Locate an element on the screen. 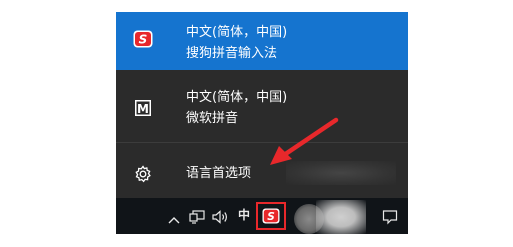 The width and height of the screenshot is (513, 247). menu-item-ime-name: 微软拼音 is located at coordinates (212, 118).